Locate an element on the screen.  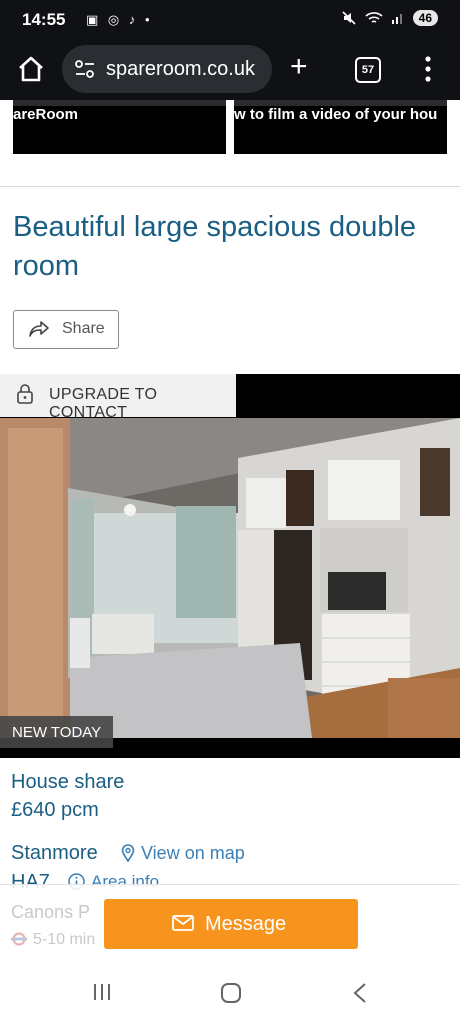
message-label: Message is located at coordinates (246, 924).